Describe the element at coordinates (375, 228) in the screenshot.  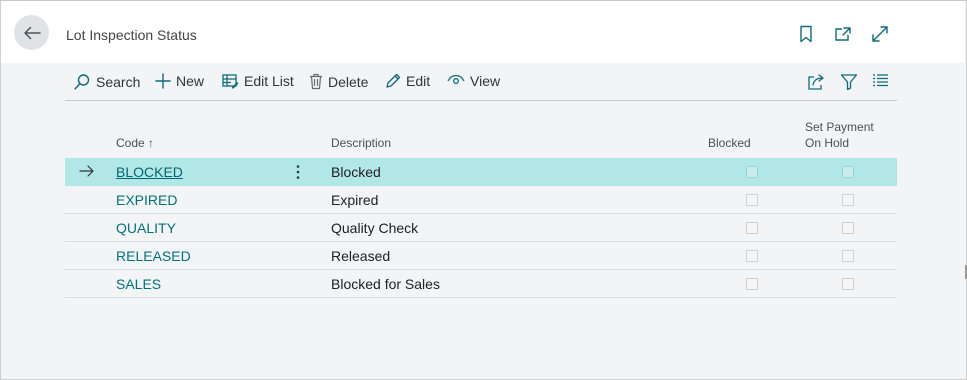
I see `description-cell: Quality Check` at that location.